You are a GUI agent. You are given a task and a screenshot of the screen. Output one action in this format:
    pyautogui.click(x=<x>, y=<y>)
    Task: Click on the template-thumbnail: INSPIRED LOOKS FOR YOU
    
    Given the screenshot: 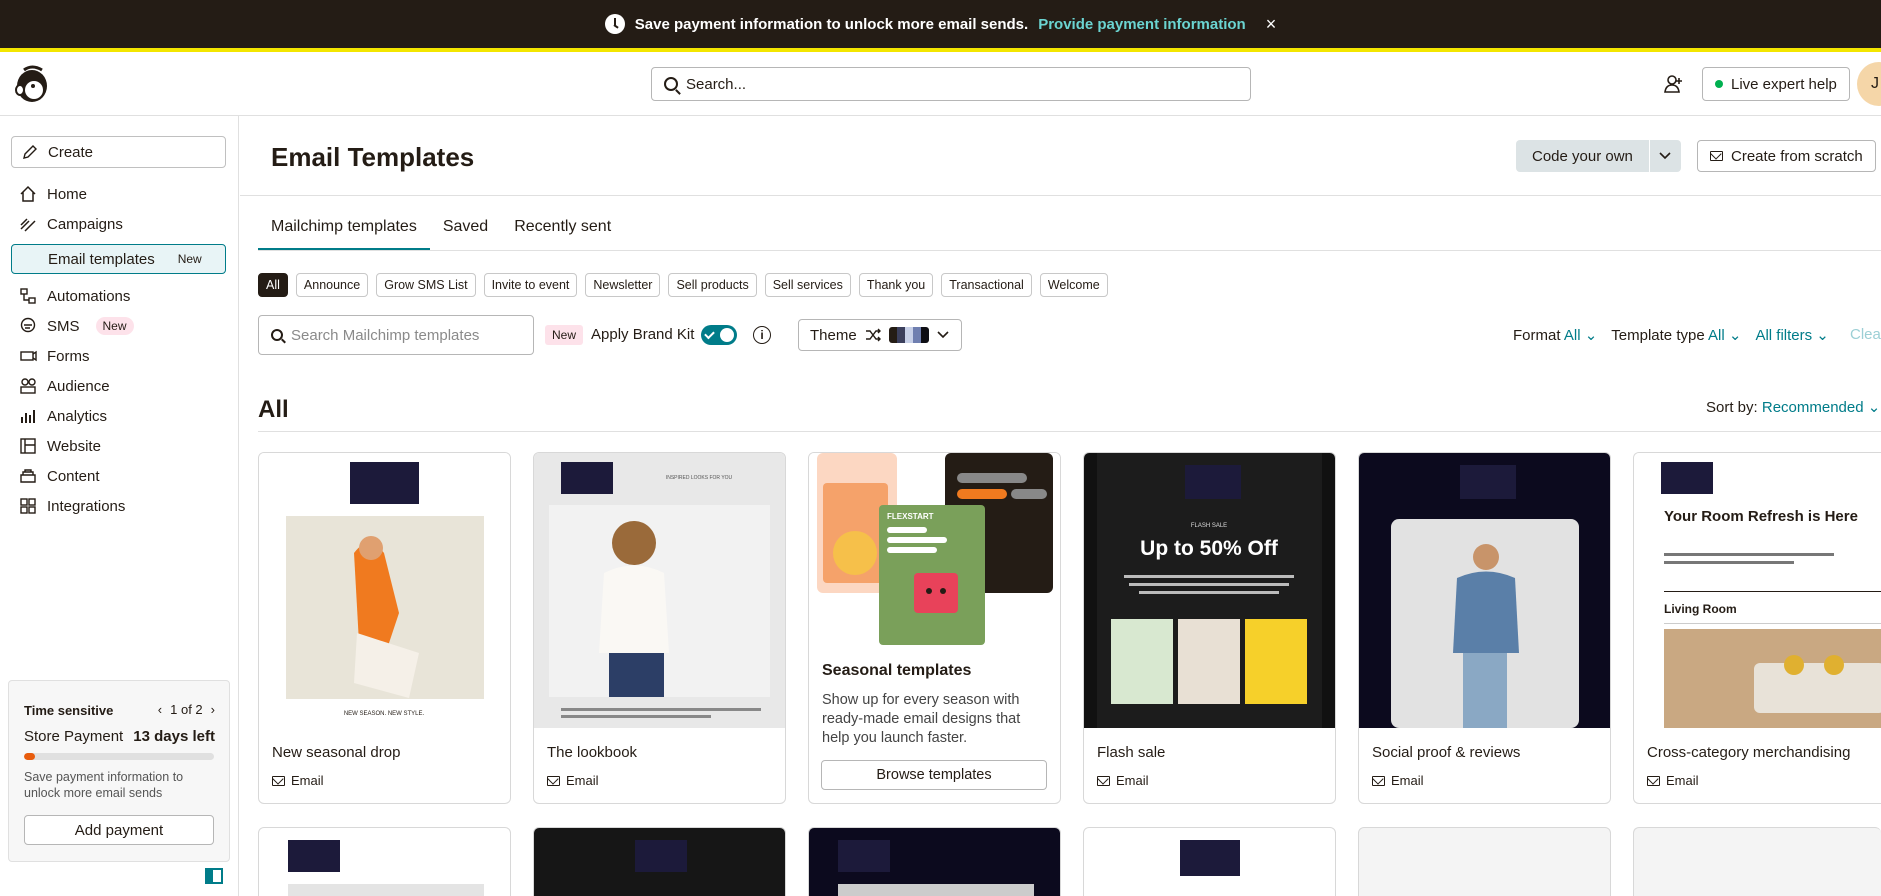 What is the action you would take?
    pyautogui.click(x=659, y=590)
    